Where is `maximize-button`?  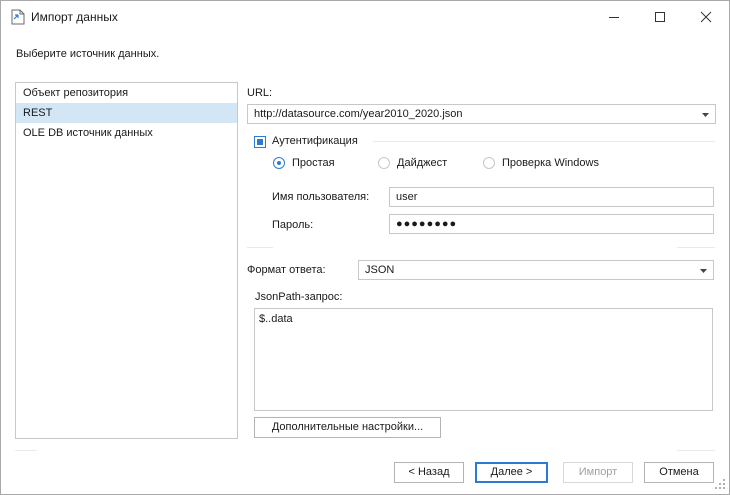 maximize-button is located at coordinates (660, 17).